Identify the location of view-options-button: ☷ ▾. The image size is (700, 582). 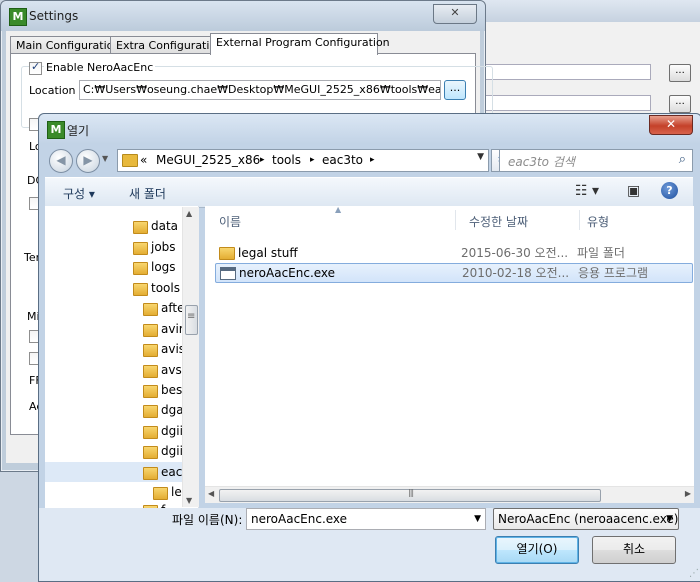
(587, 191).